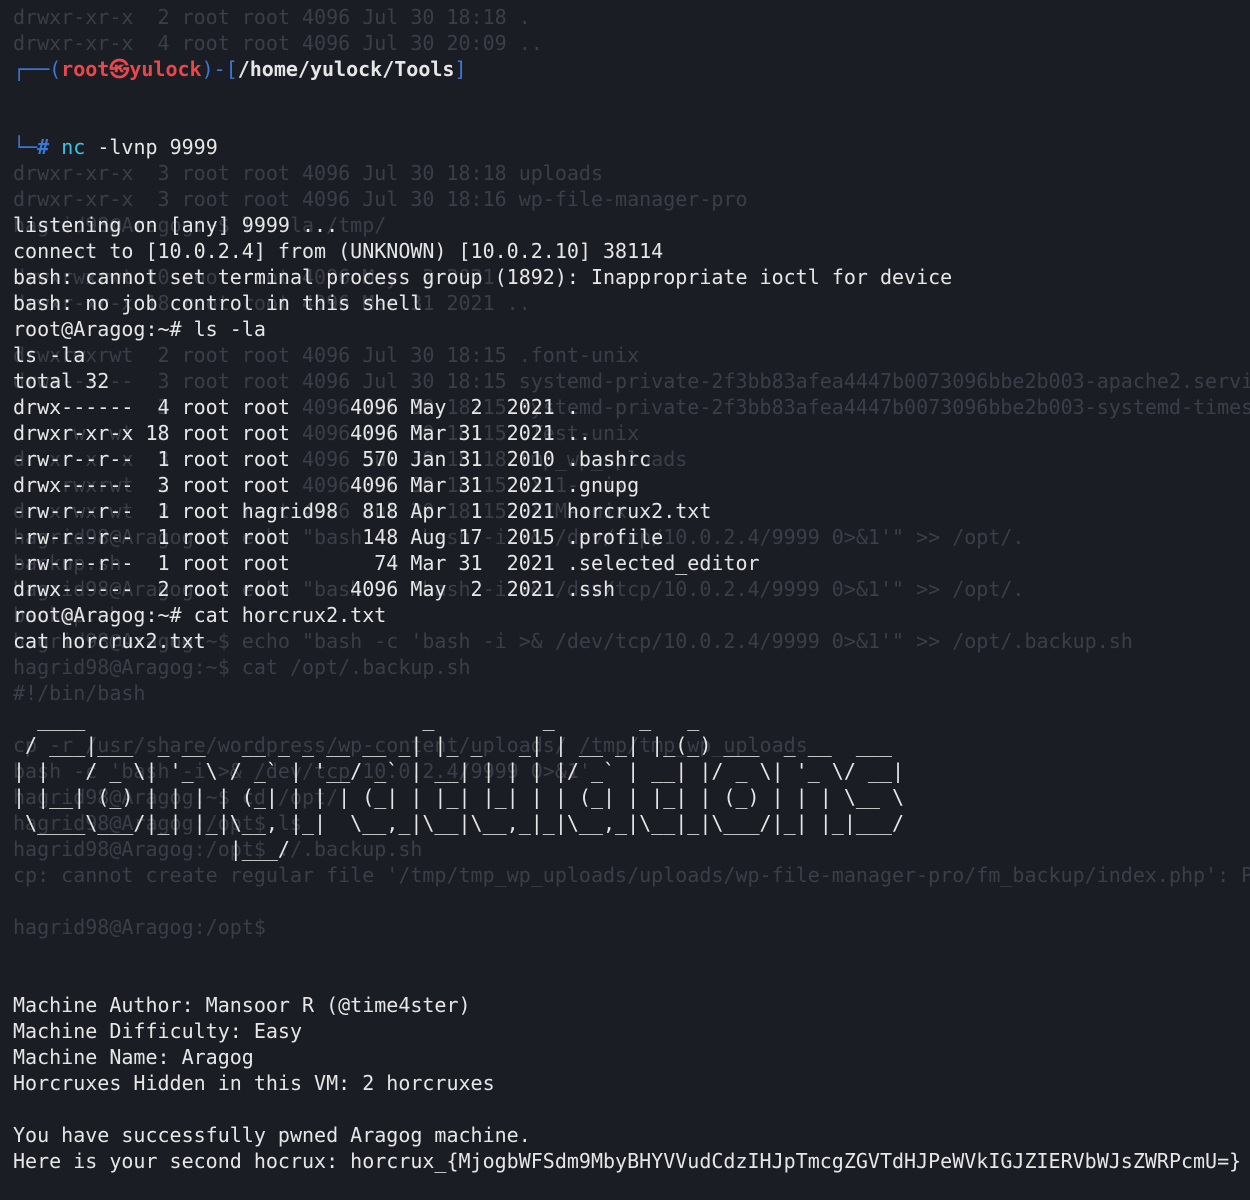 The height and width of the screenshot is (1200, 1250). I want to click on prompt-line-1: ┌──(root㉿yulock)-[/home/yulock/Tools], so click(631, 69).